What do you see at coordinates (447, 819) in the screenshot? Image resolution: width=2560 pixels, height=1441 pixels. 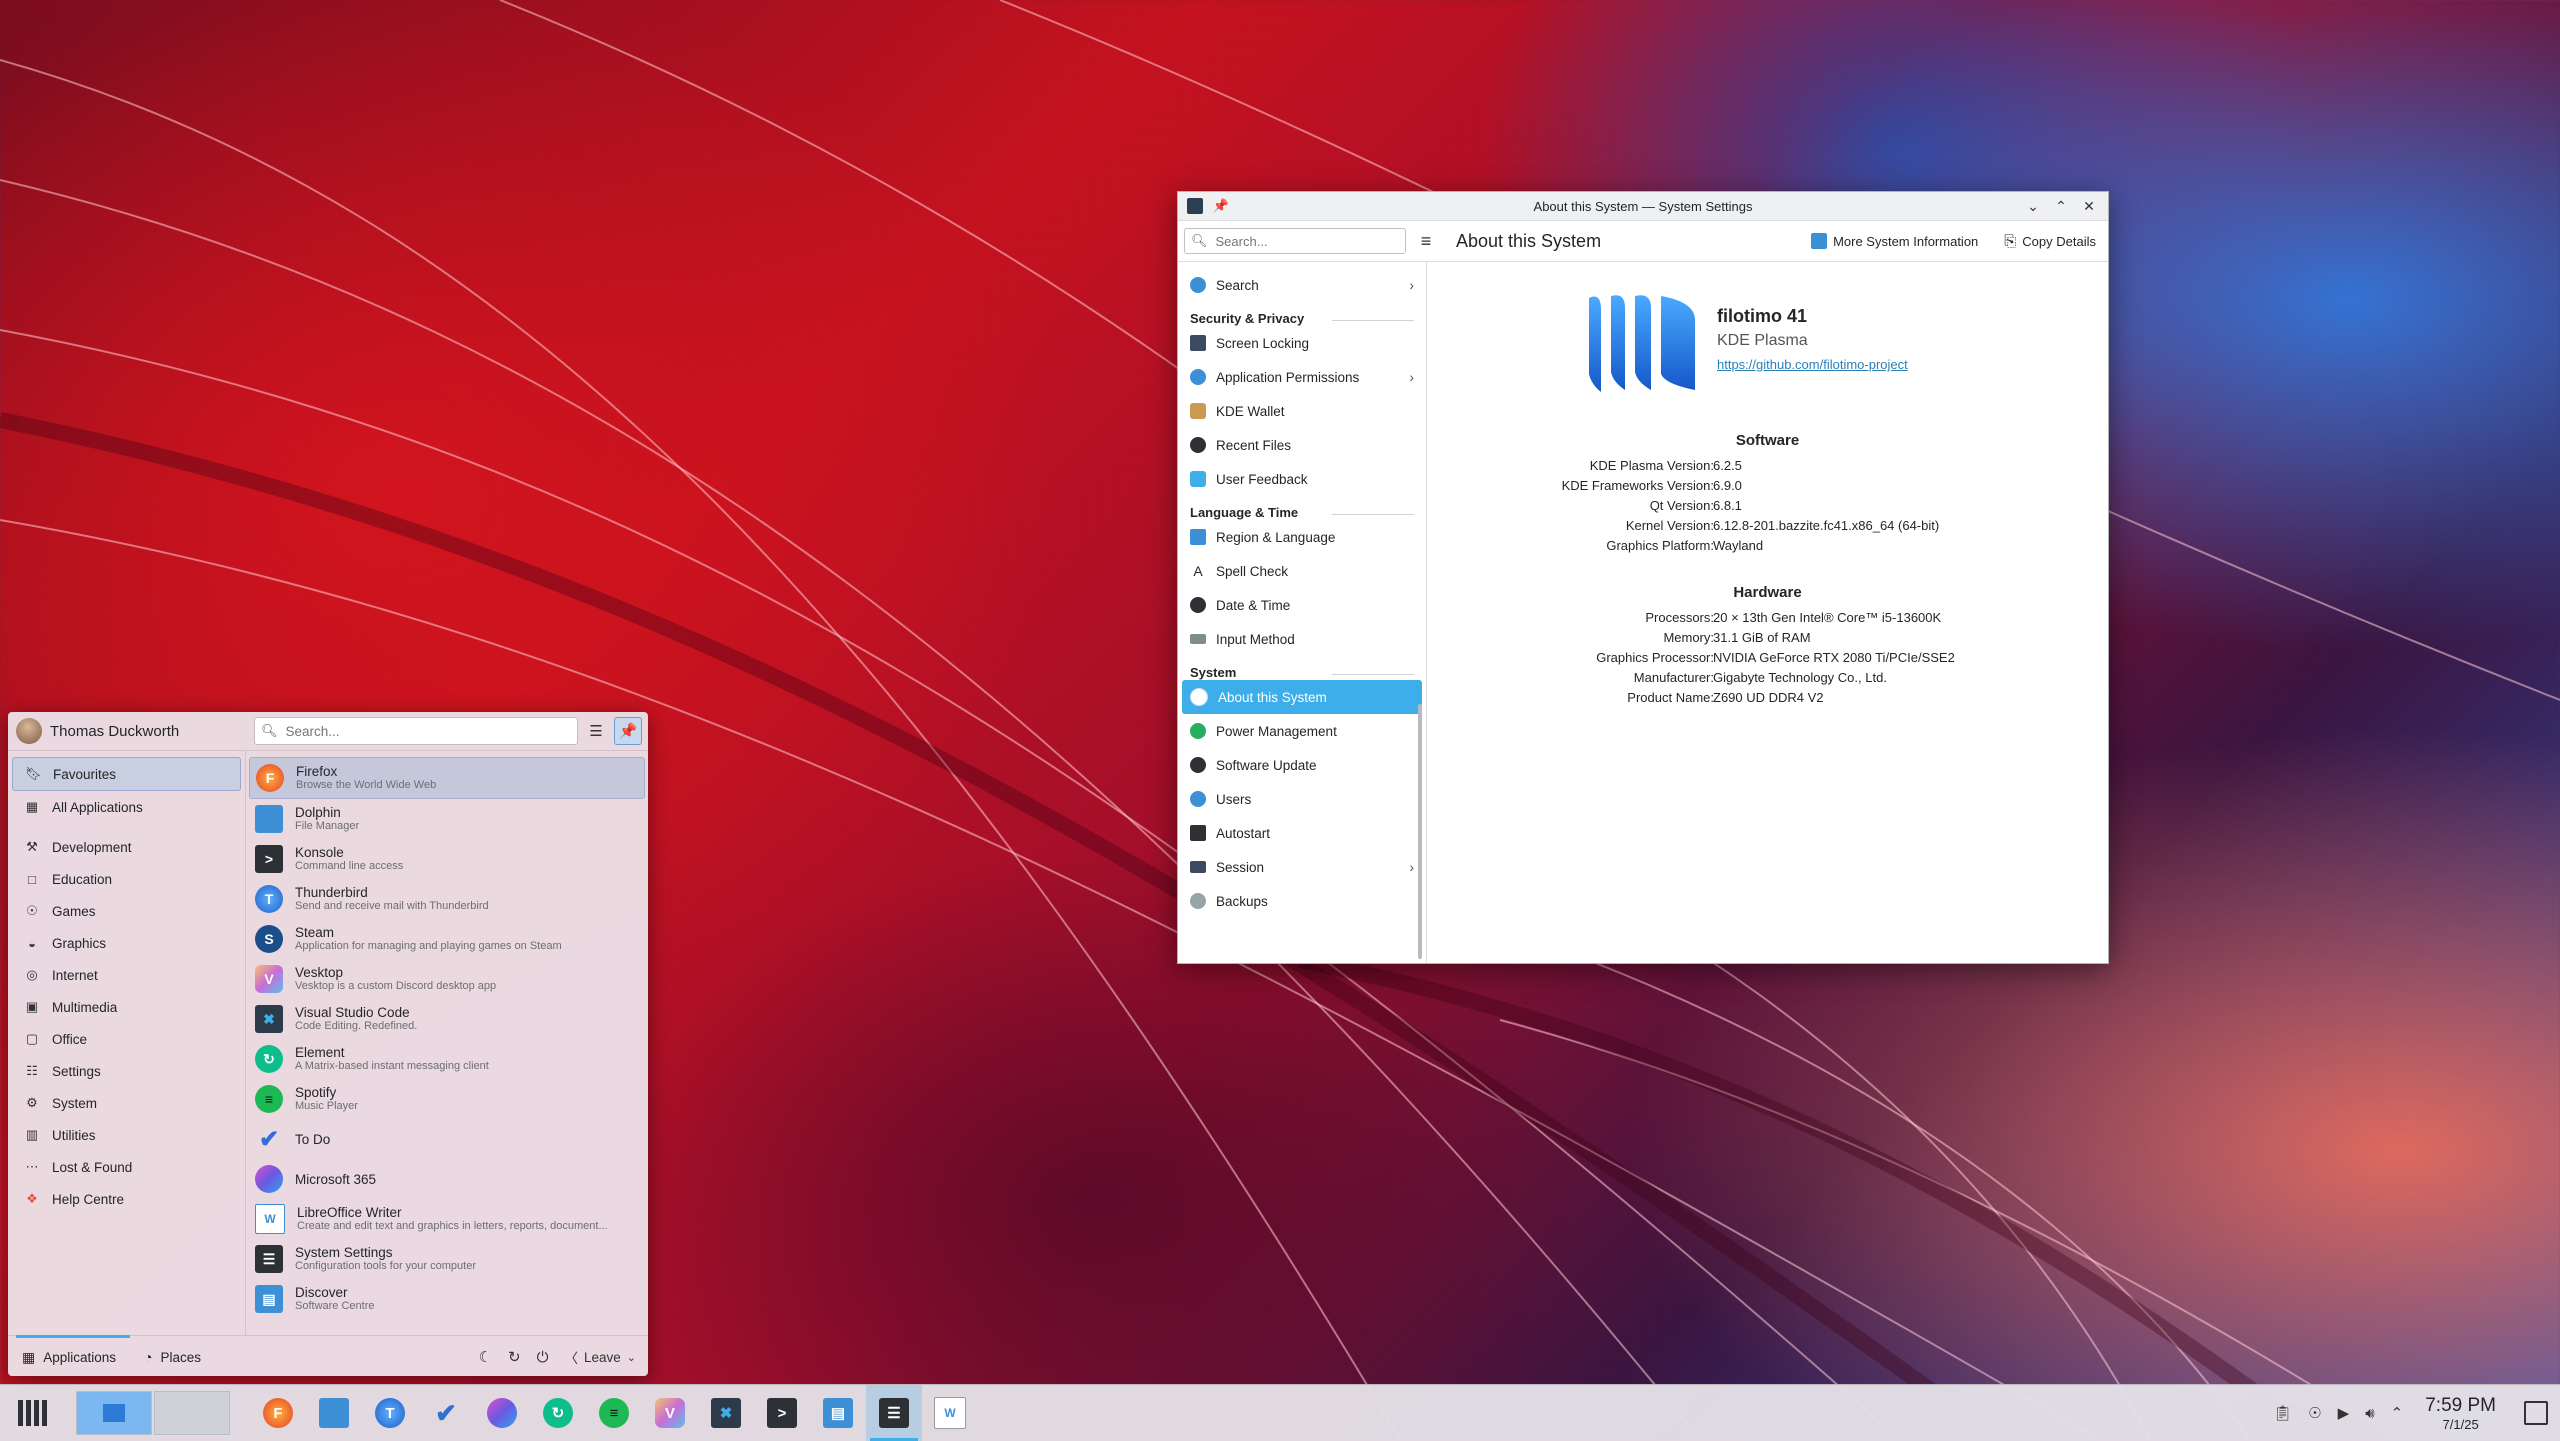 I see `app-dolphin: Dolphin File Manager` at bounding box center [447, 819].